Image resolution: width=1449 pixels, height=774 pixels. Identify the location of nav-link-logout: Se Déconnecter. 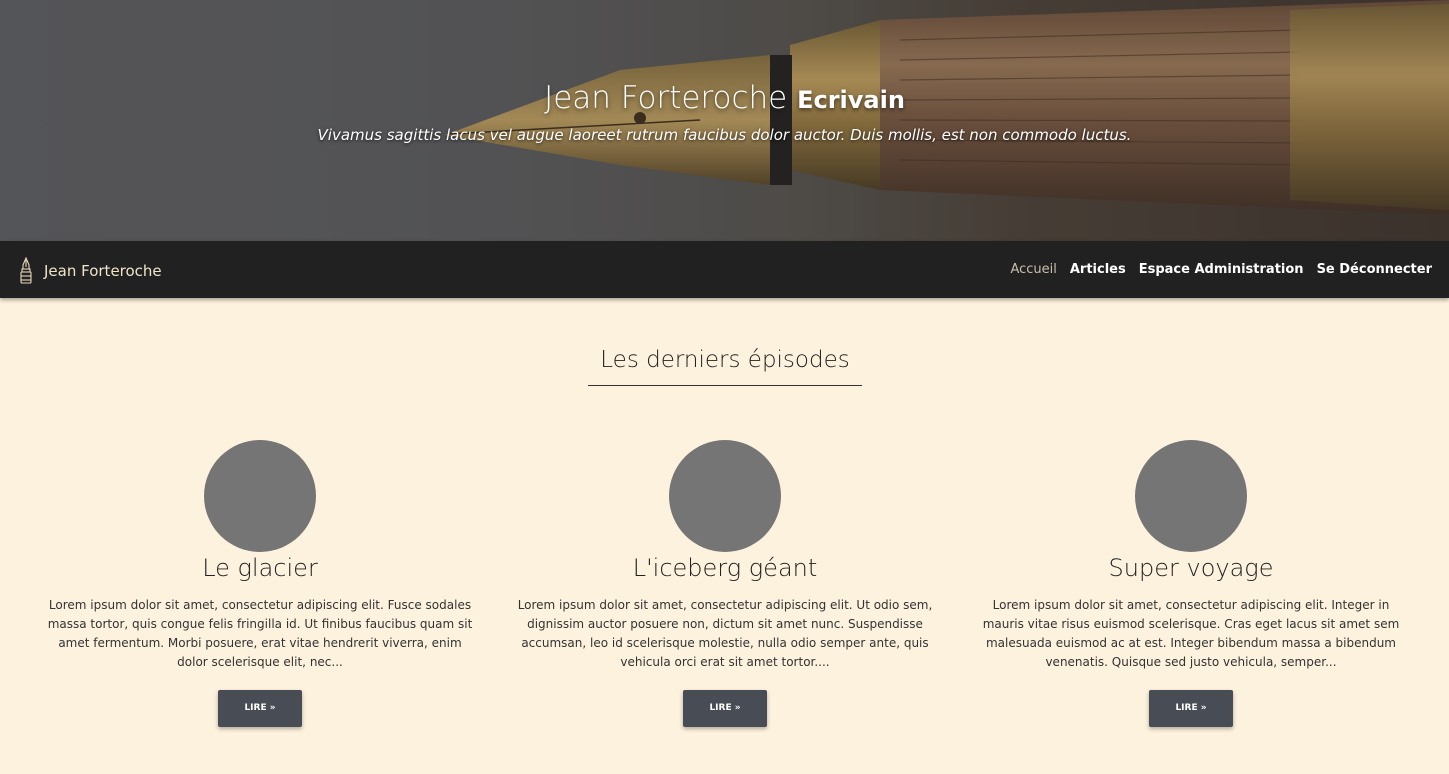
(1374, 269).